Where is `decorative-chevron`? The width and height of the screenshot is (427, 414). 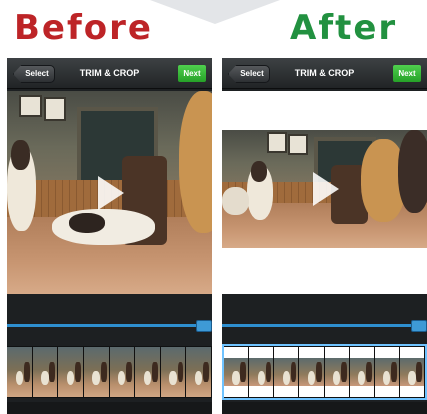
decorative-chevron is located at coordinates (215, 12).